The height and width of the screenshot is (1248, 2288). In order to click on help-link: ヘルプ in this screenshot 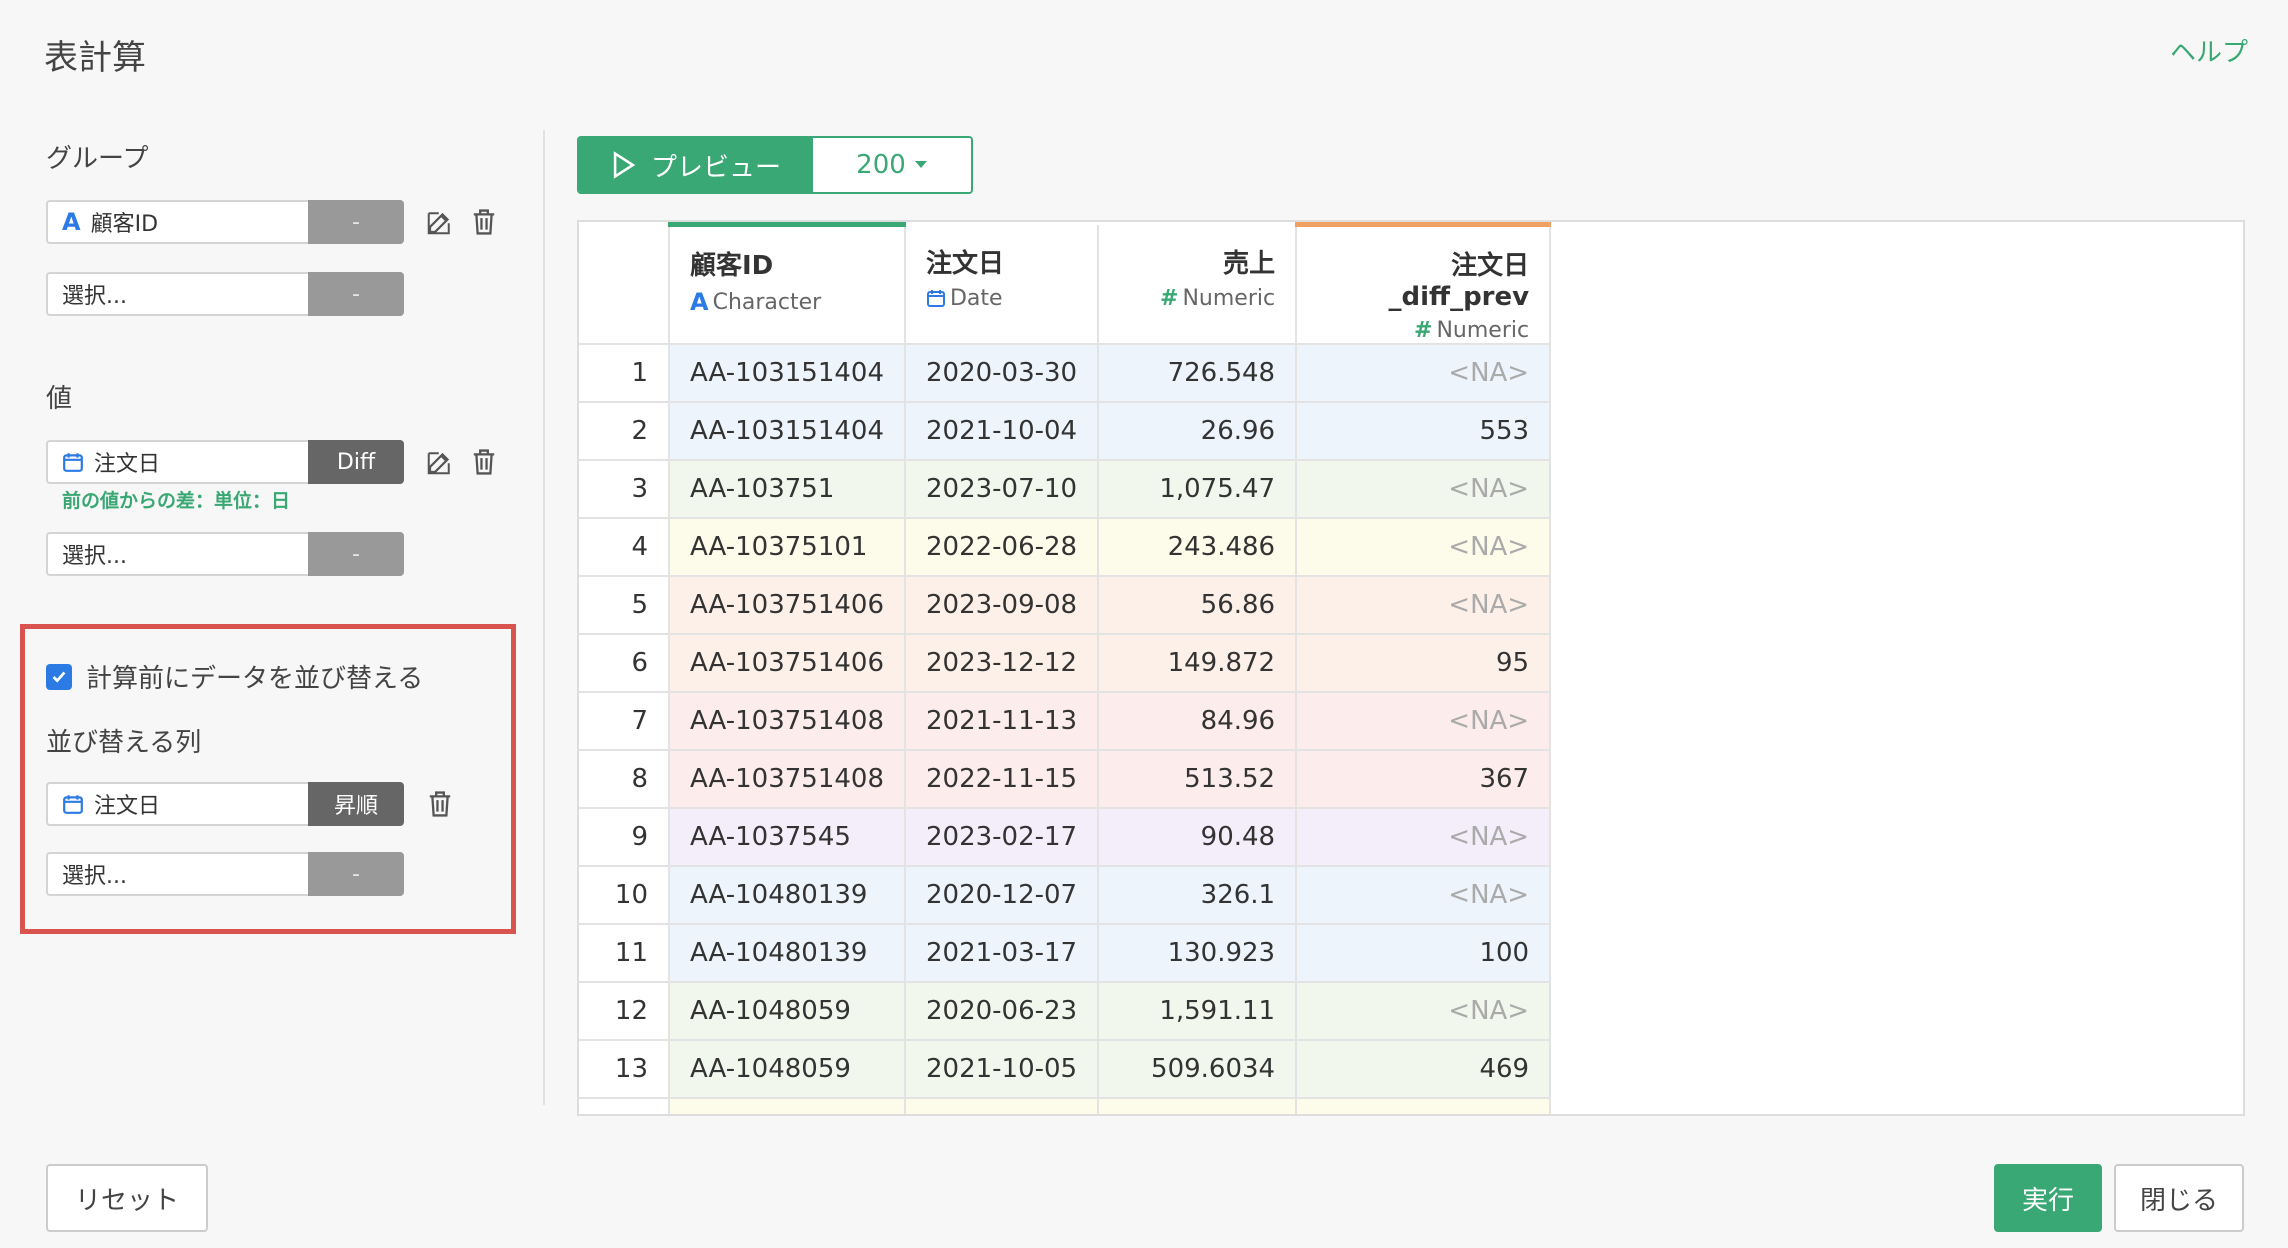, I will do `click(2209, 50)`.